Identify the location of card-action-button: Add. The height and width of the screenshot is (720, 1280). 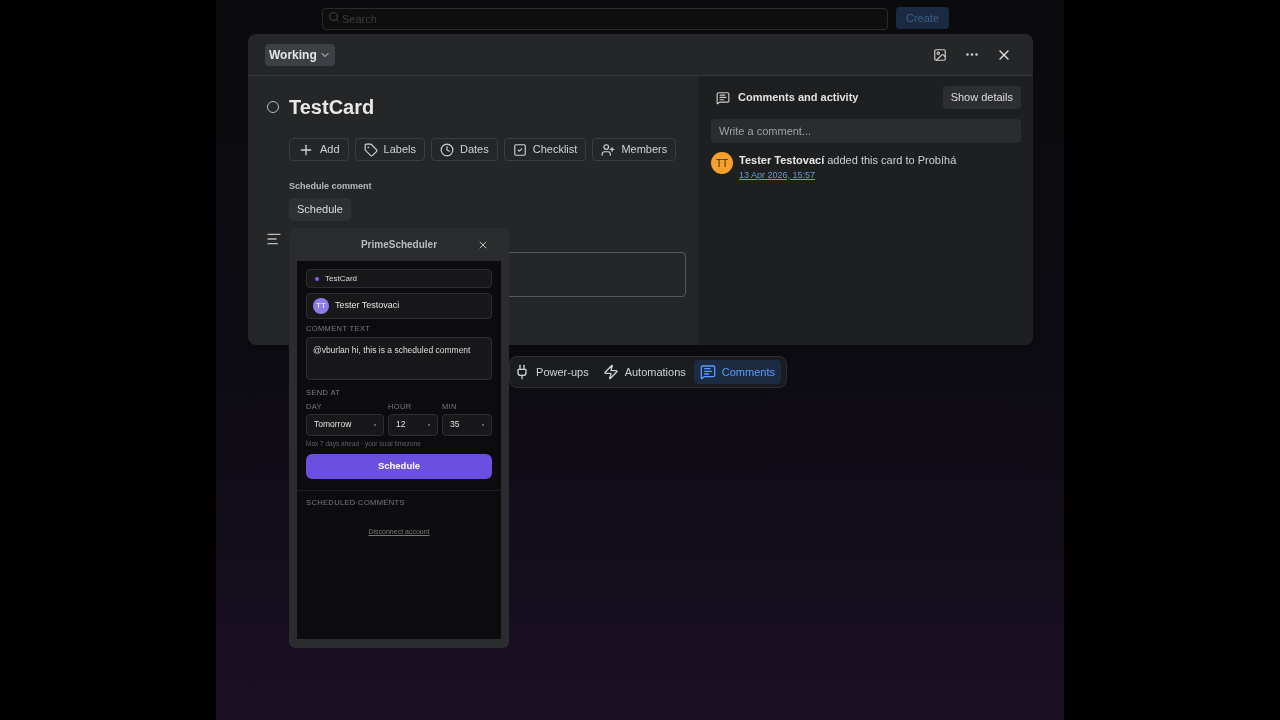
(319, 149).